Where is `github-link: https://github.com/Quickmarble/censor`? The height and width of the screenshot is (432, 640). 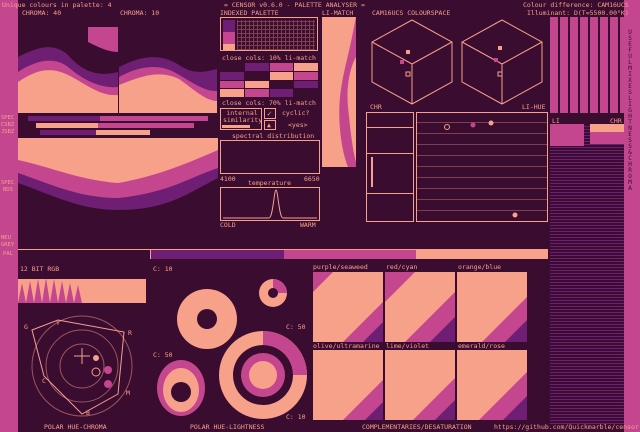 github-link: https://github.com/Quickmarble/censor is located at coordinates (566, 427).